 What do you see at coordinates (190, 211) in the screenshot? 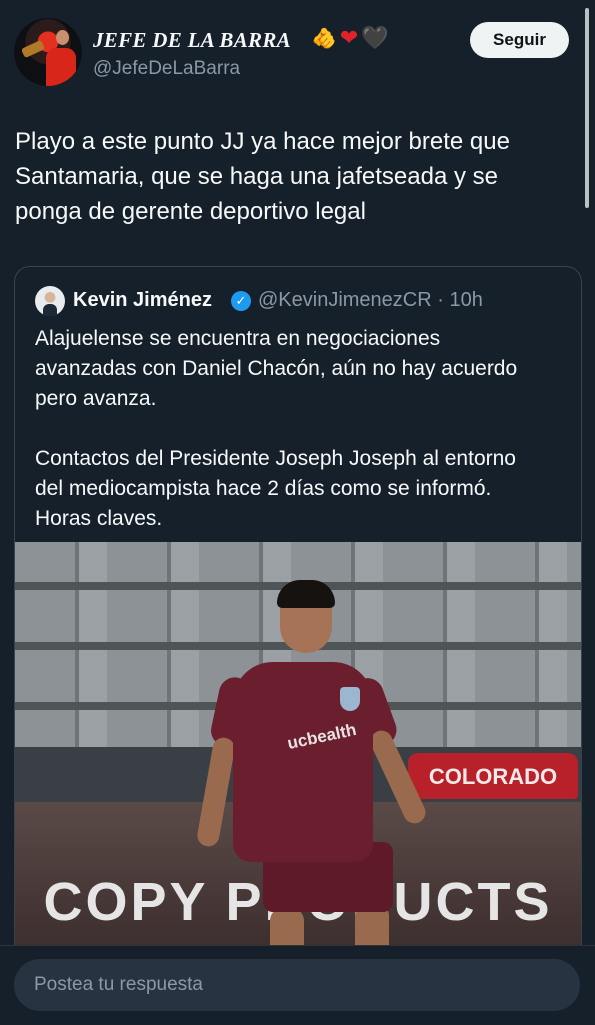
I see `tweet-line: ponga de gerente deportivo legal` at bounding box center [190, 211].